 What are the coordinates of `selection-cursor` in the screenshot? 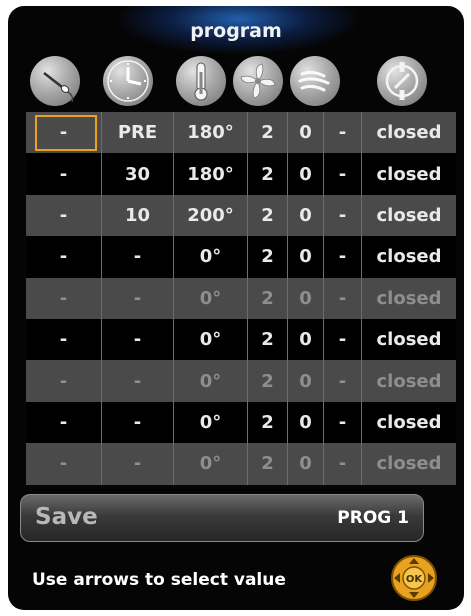 It's located at (66, 133).